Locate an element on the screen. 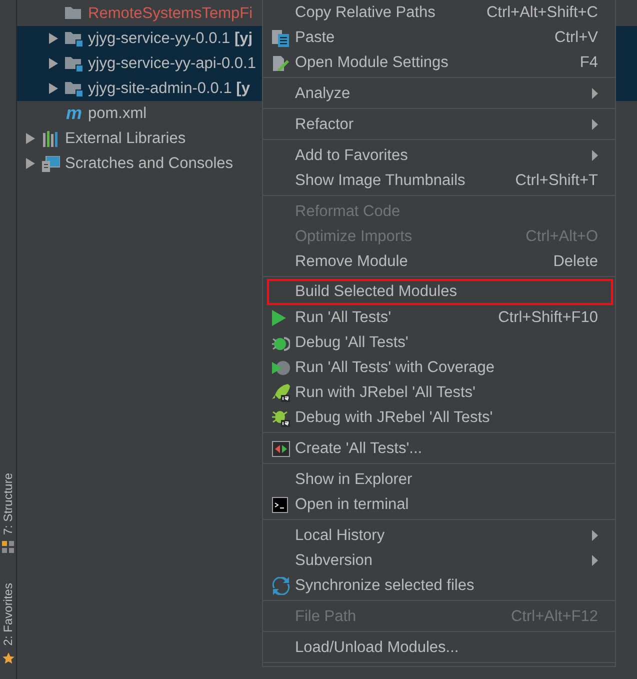  paste-icon is located at coordinates (280, 37).